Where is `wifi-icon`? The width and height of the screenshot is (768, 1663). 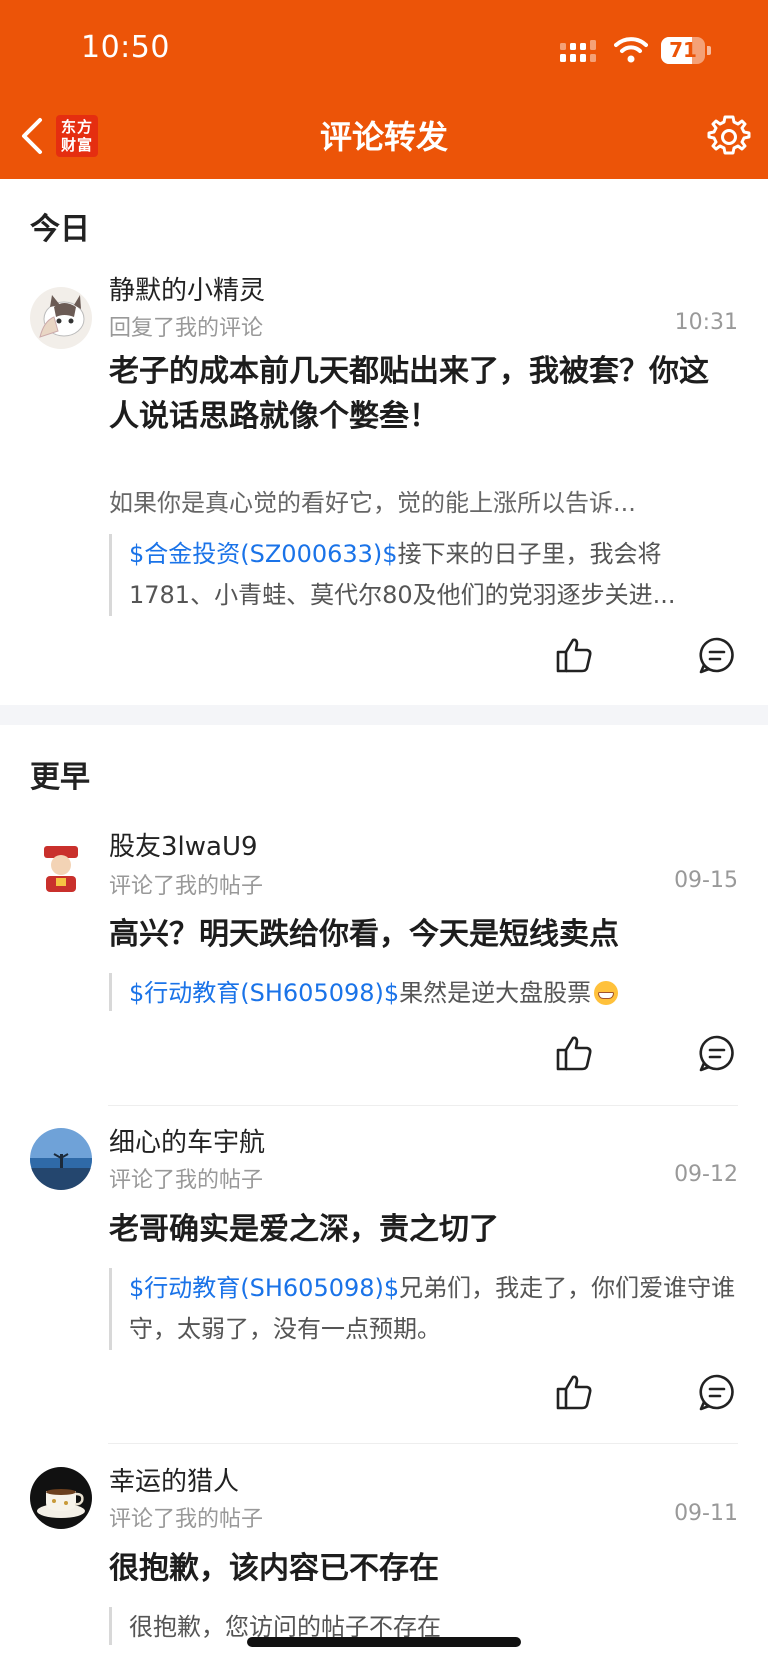
wifi-icon is located at coordinates (631, 50).